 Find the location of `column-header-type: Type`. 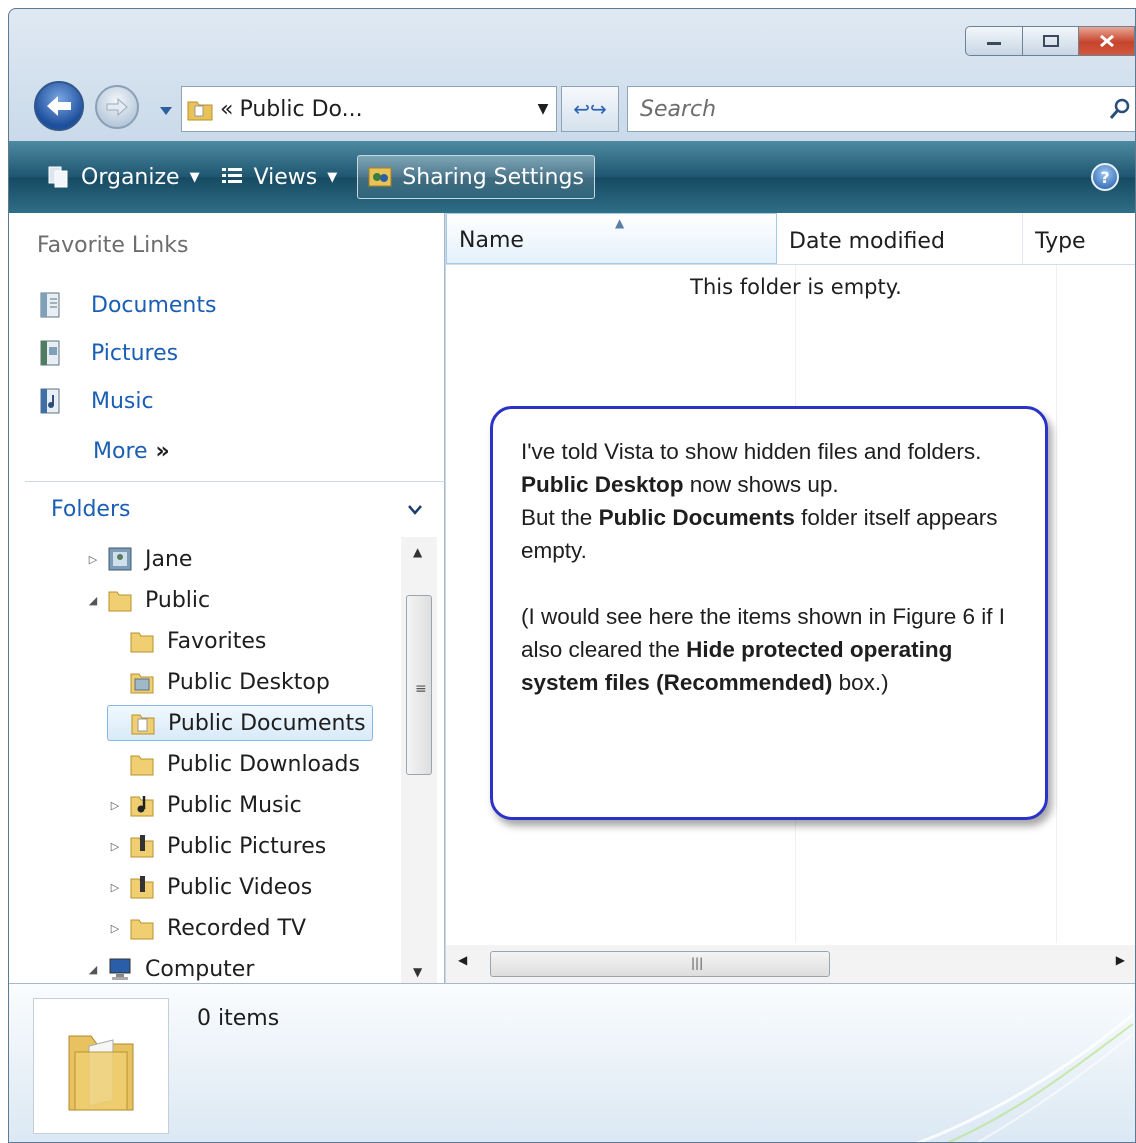

column-header-type: Type is located at coordinates (1079, 238).